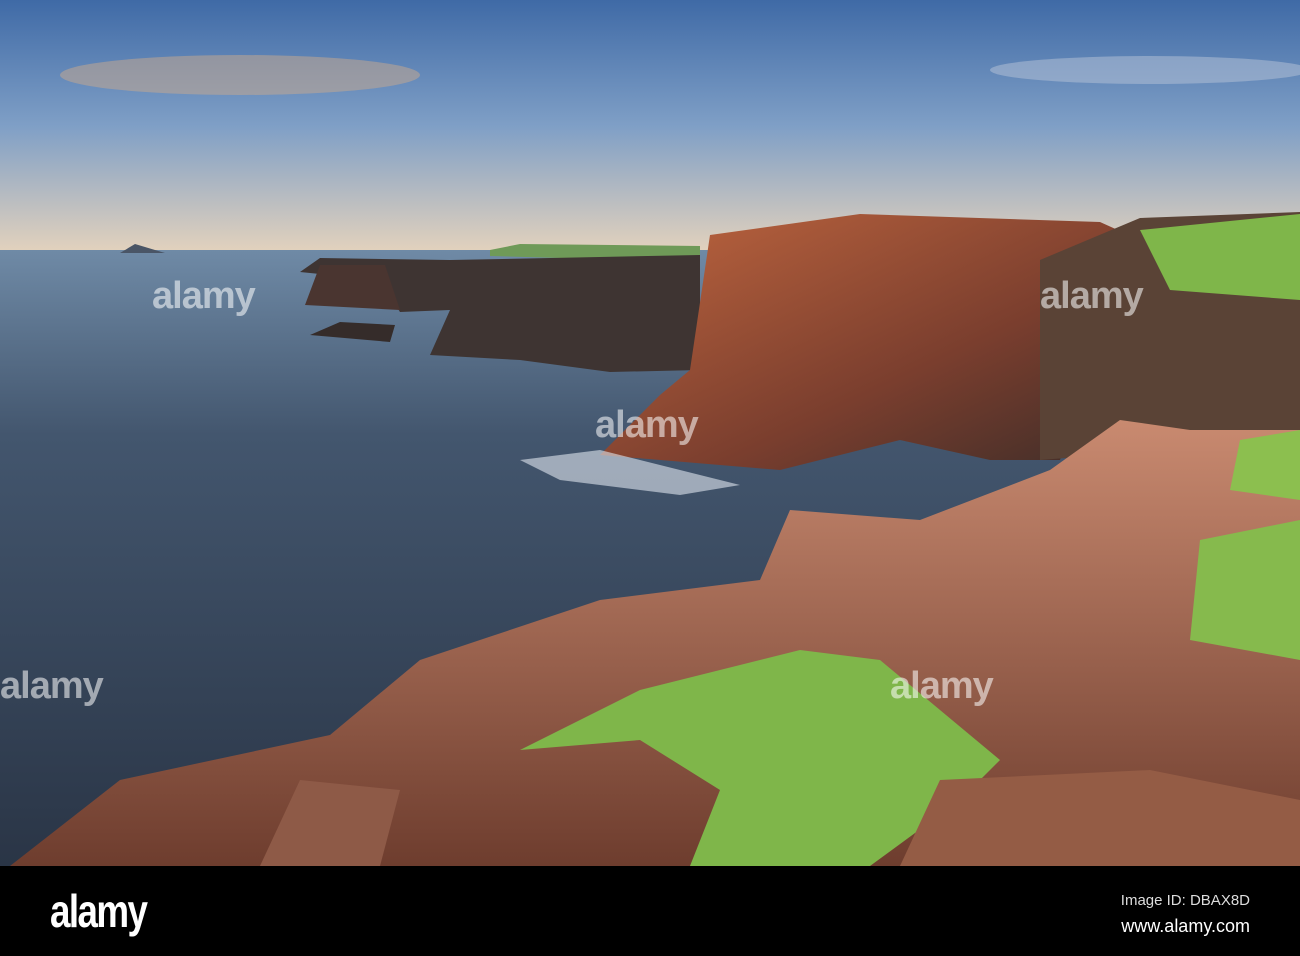 This screenshot has height=956, width=1300. What do you see at coordinates (99, 911) in the screenshot?
I see `alamy-logo: alamy` at bounding box center [99, 911].